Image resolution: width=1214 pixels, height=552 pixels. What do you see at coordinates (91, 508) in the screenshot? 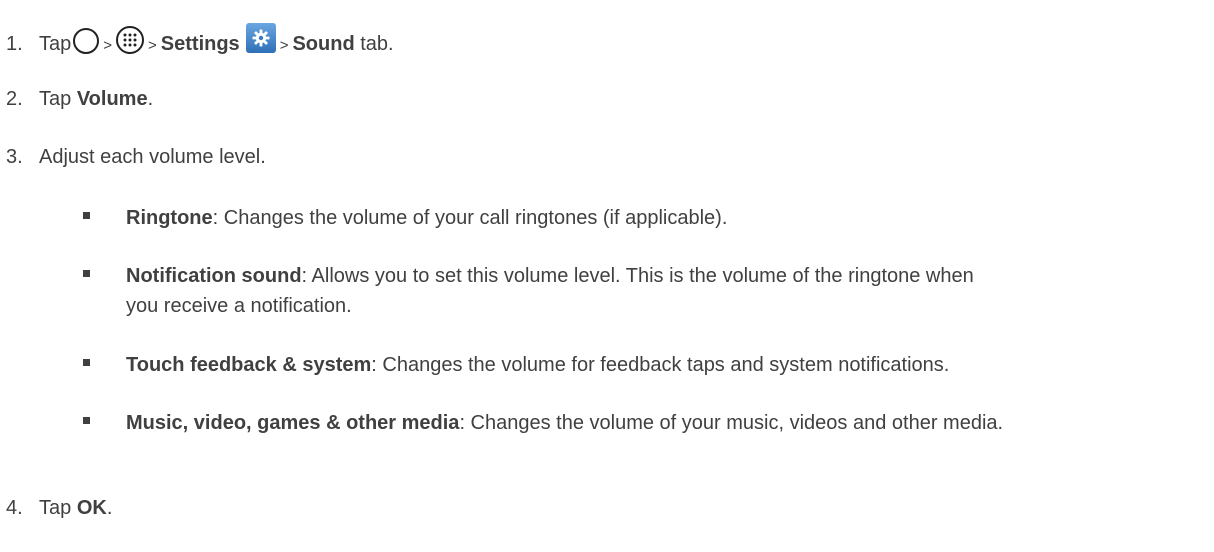
I see `ok-label: OK` at bounding box center [91, 508].